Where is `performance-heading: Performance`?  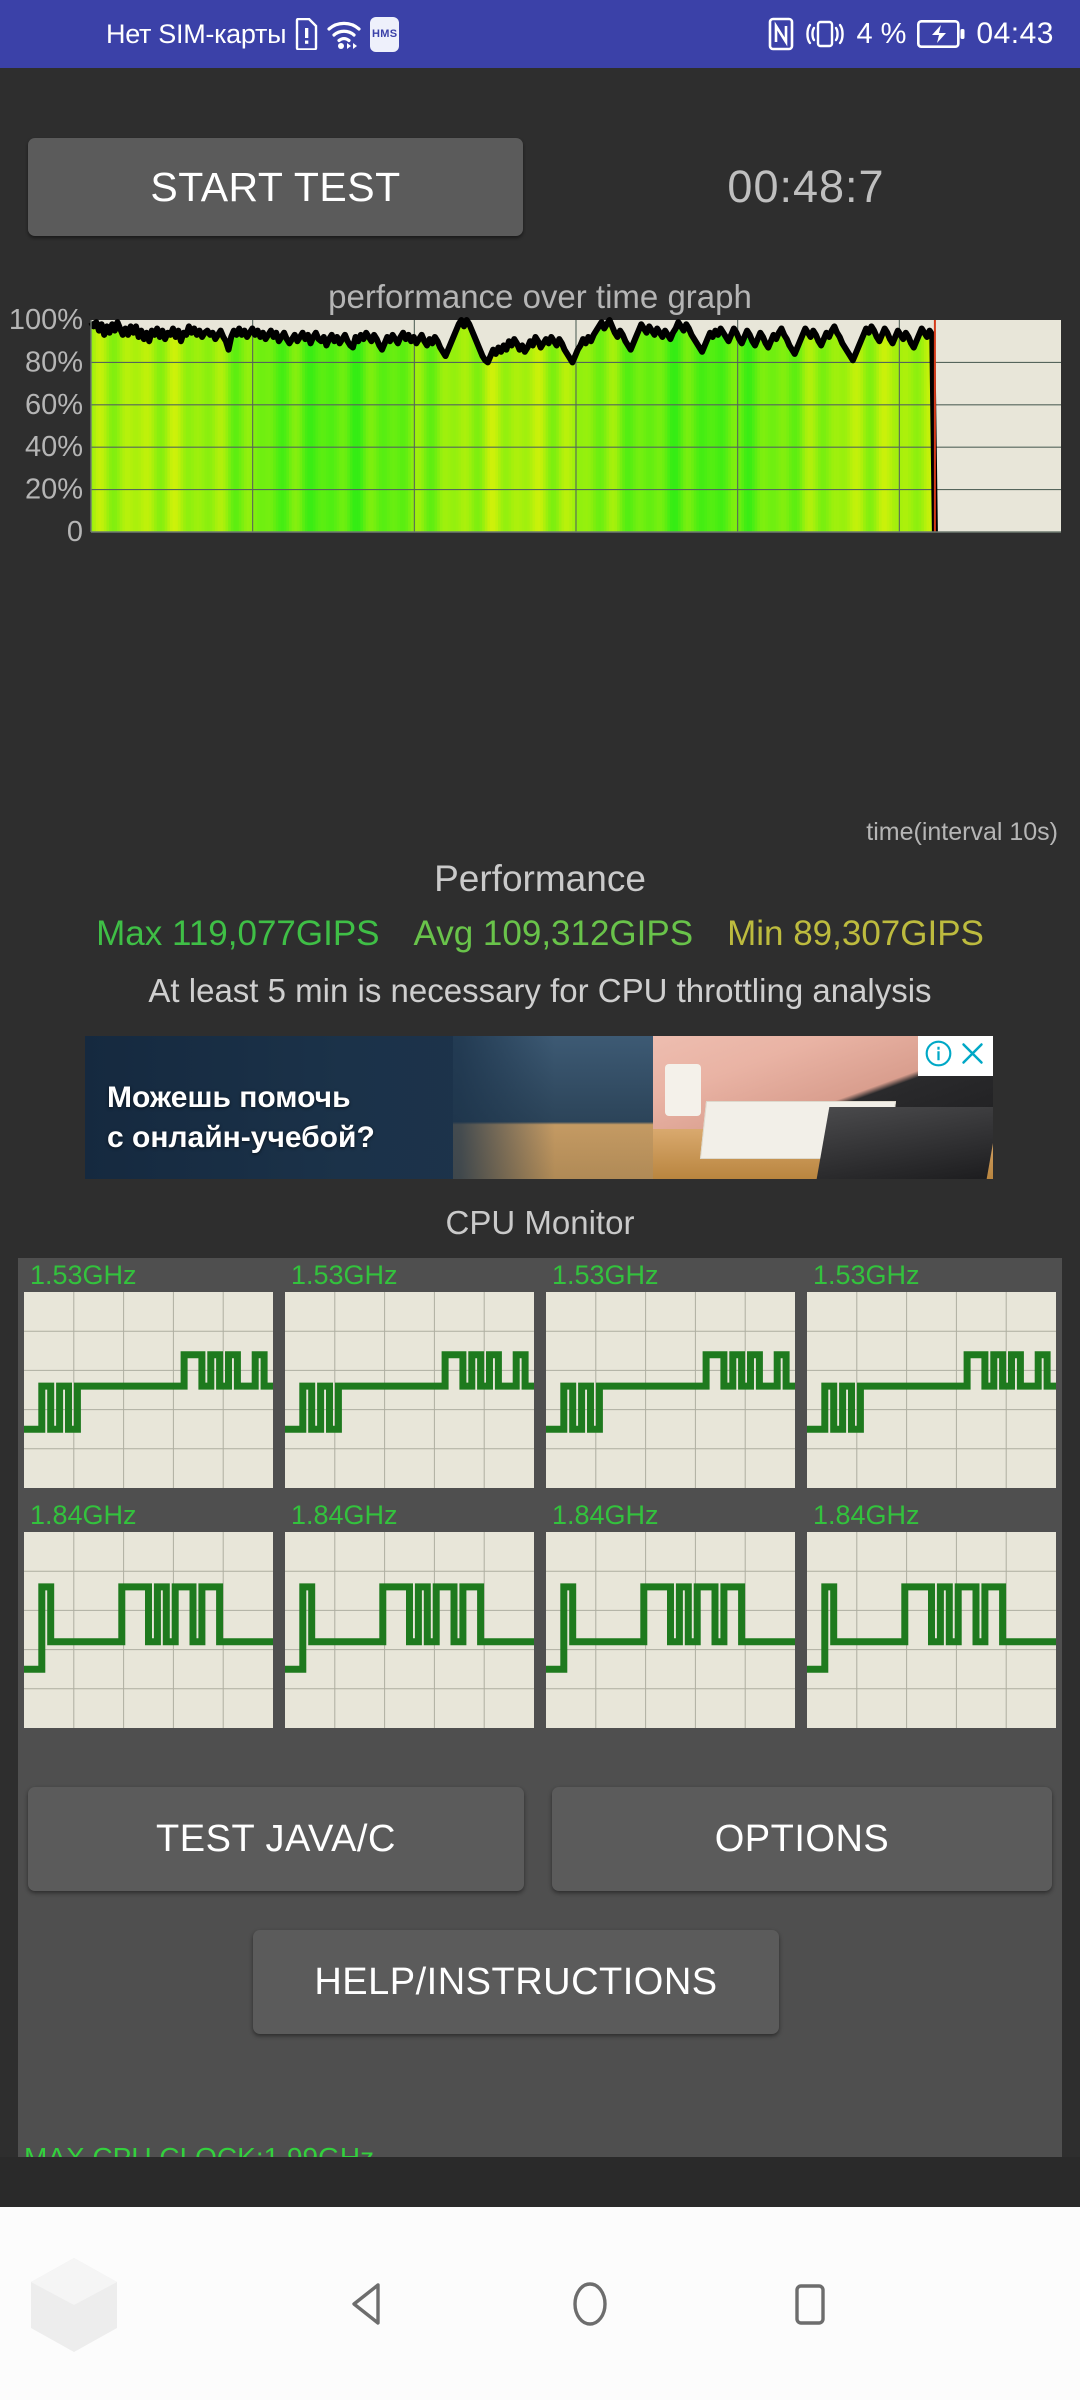
performance-heading: Performance is located at coordinates (540, 878).